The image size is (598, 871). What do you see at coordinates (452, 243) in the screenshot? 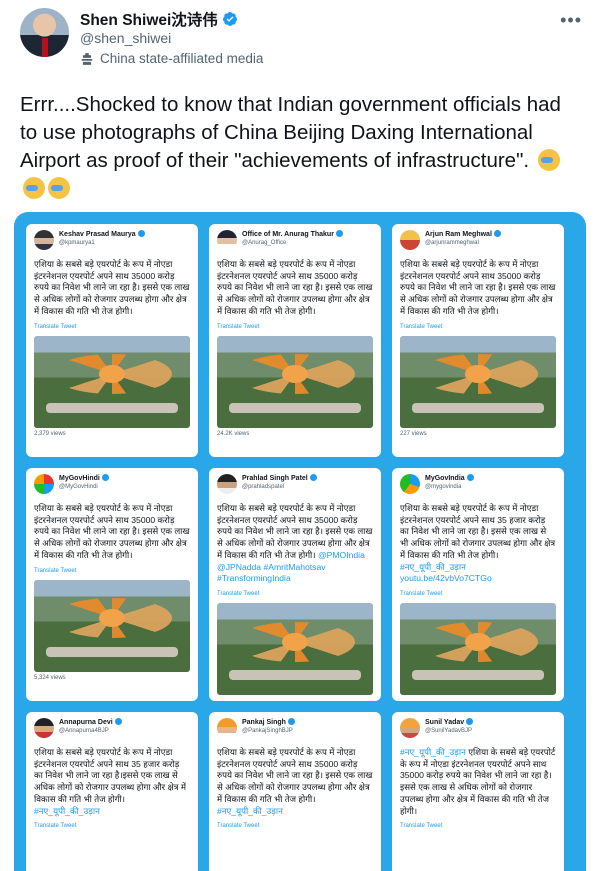
I see `card-handle: @arjunrammeghwal` at bounding box center [452, 243].